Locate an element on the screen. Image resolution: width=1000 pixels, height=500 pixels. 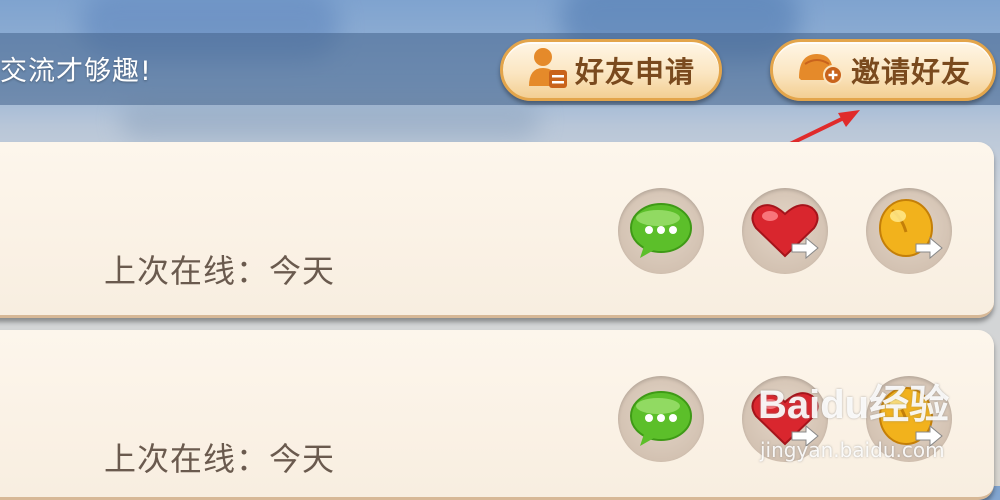
cap-plus-icon is located at coordinates (820, 70).